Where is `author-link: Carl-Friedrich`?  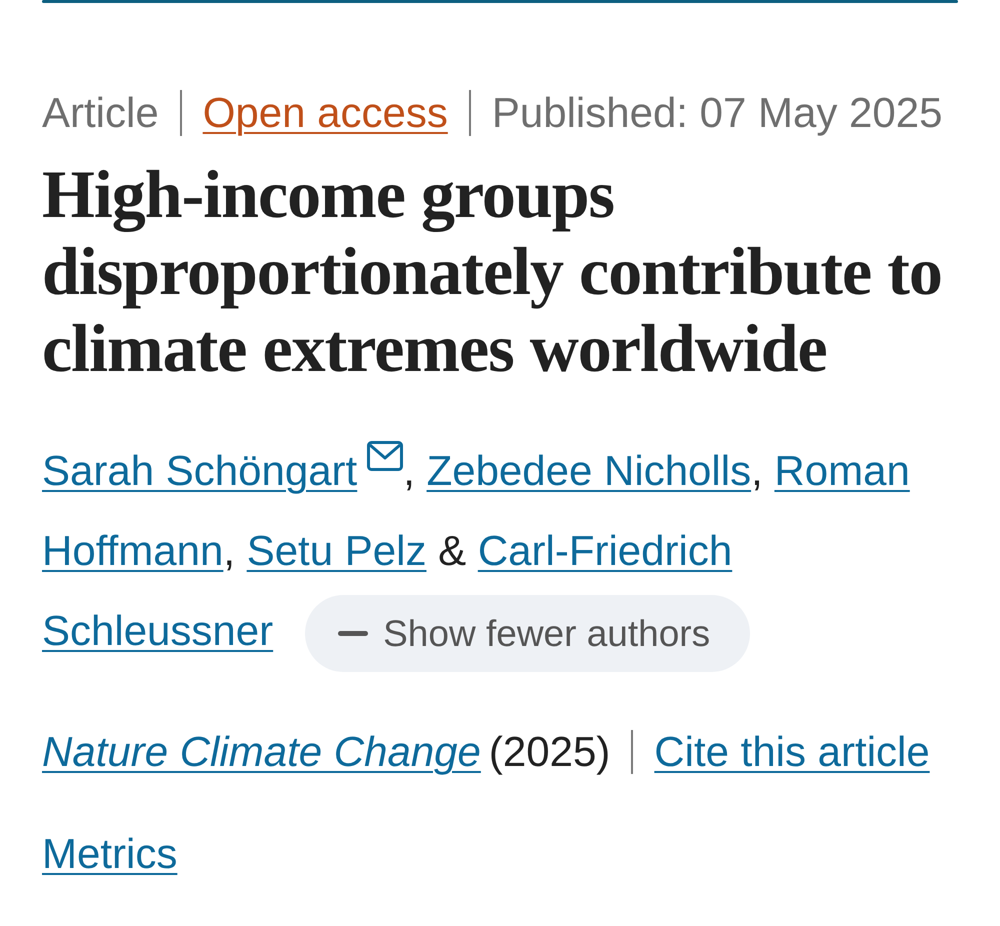
author-link: Carl-Friedrich is located at coordinates (605, 550).